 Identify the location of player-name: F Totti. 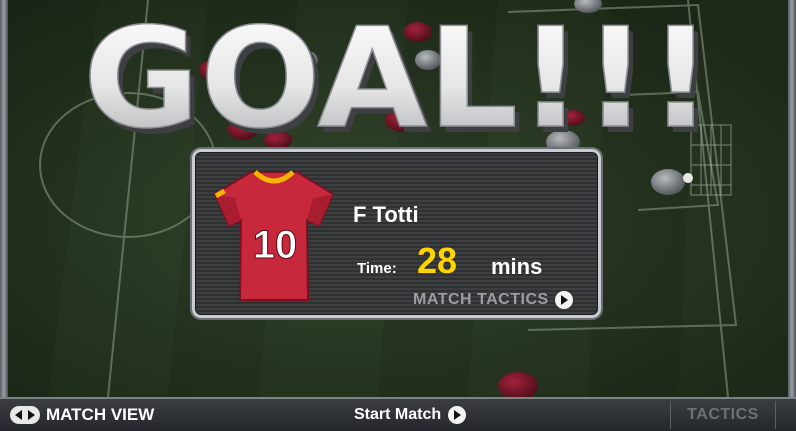
(386, 214).